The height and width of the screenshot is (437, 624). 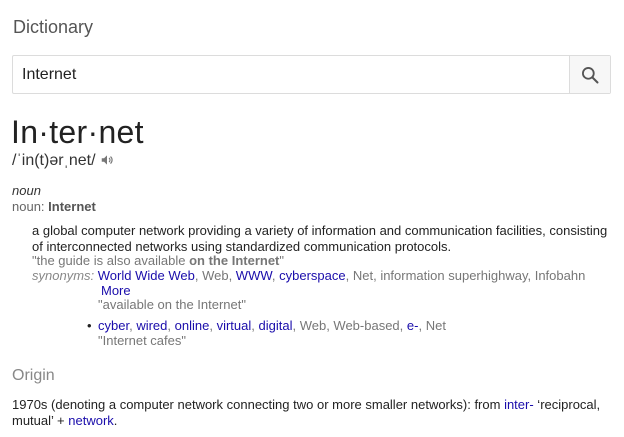 I want to click on synonym-2: WWW, so click(x=254, y=275).